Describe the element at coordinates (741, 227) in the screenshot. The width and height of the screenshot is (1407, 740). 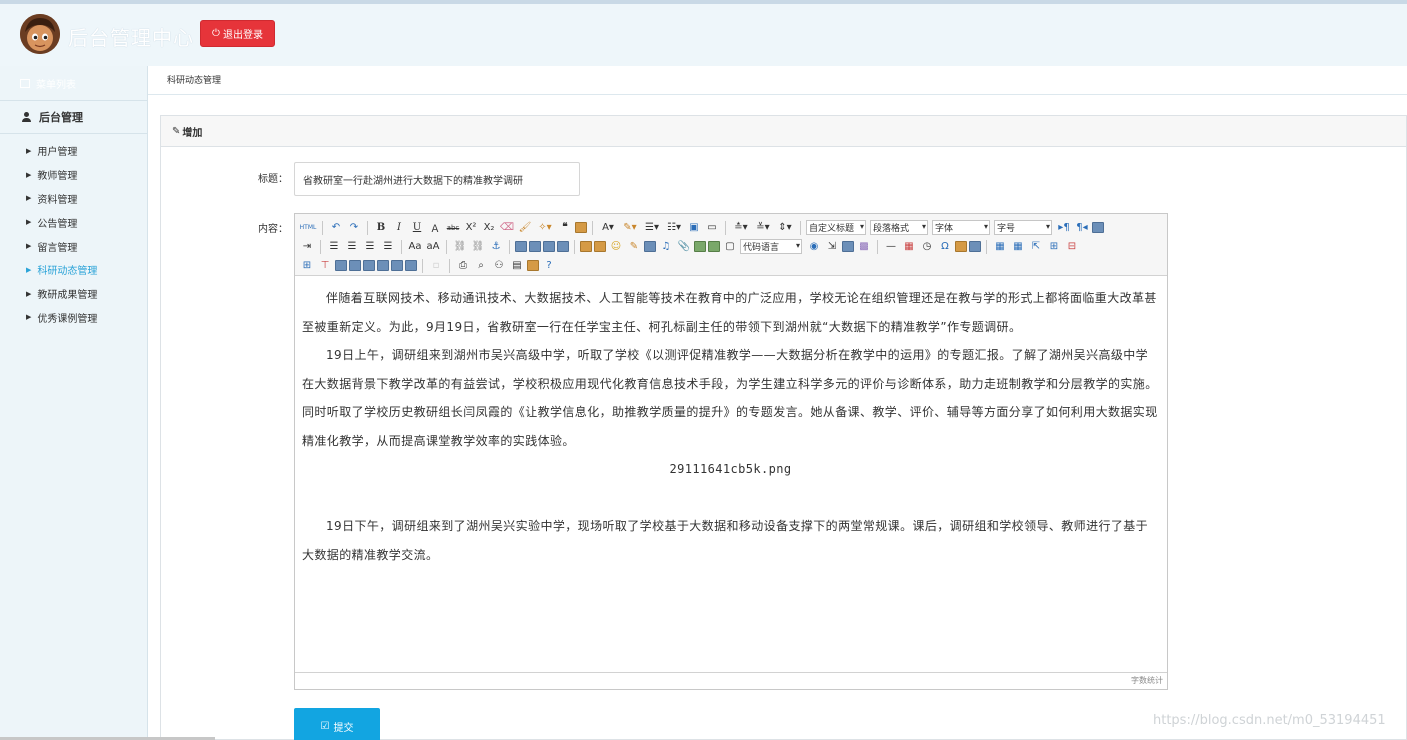
I see `row-spacing-top-icon: ≛▾` at that location.